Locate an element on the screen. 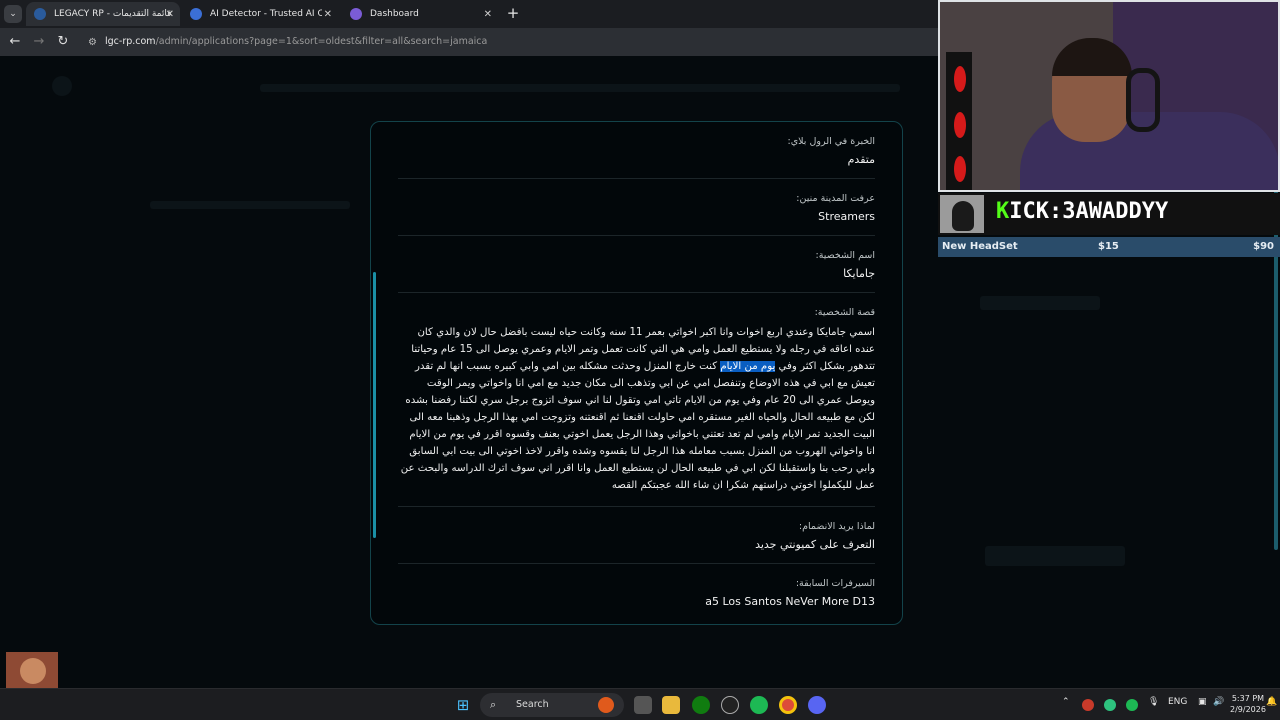 The image size is (1280, 720). referral-label: عرفت المدينة منين: is located at coordinates (835, 198).